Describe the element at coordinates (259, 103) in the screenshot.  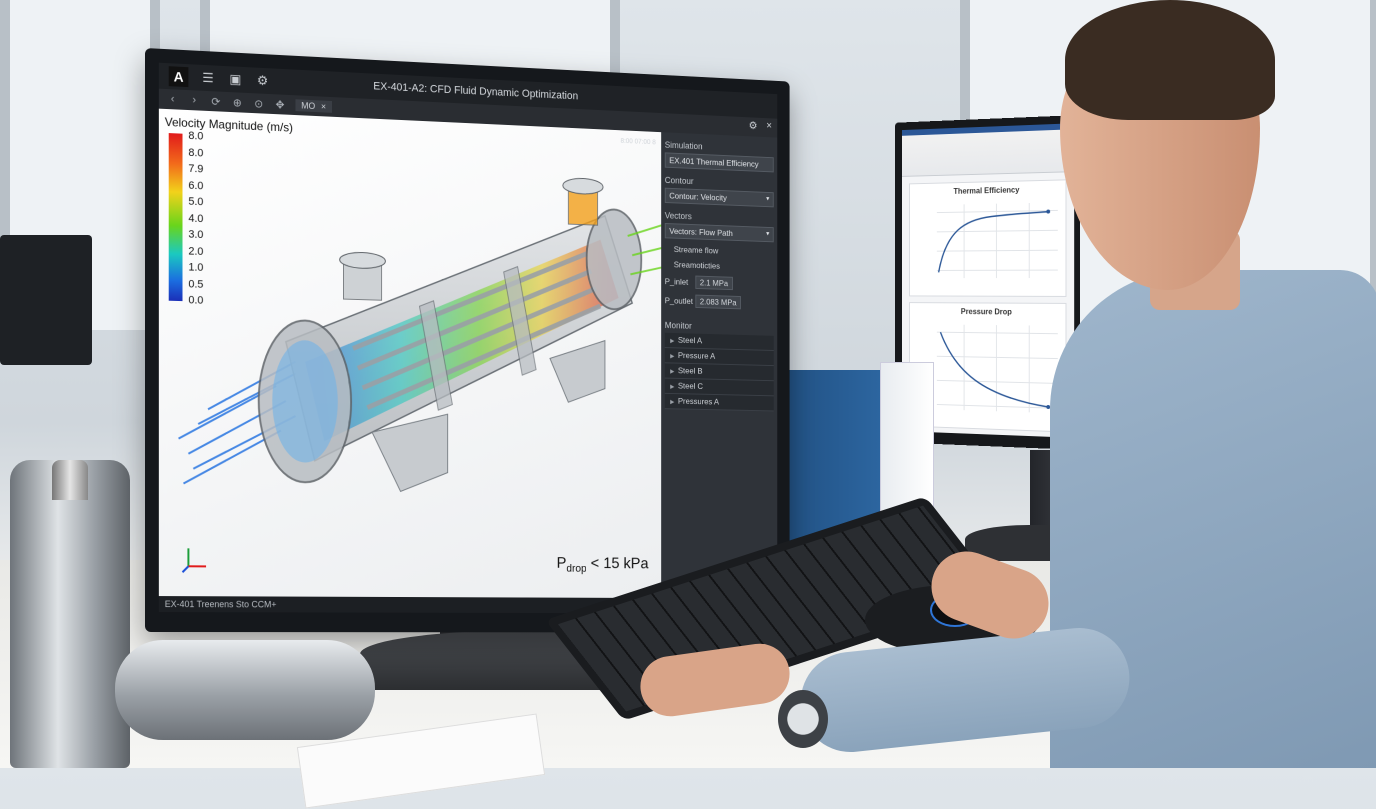
I see `zoom-fit-icon: ⊙` at that location.